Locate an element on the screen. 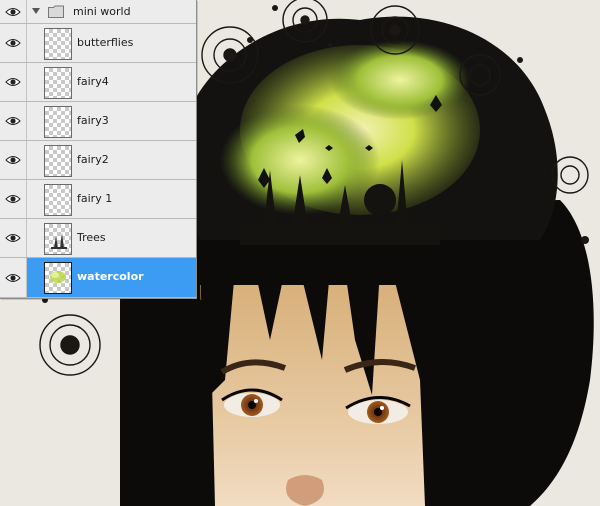  layer-name: Trees is located at coordinates (91, 237).